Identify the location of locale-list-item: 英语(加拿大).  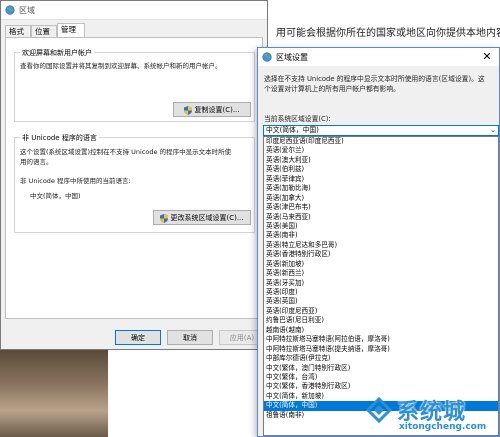
(381, 198).